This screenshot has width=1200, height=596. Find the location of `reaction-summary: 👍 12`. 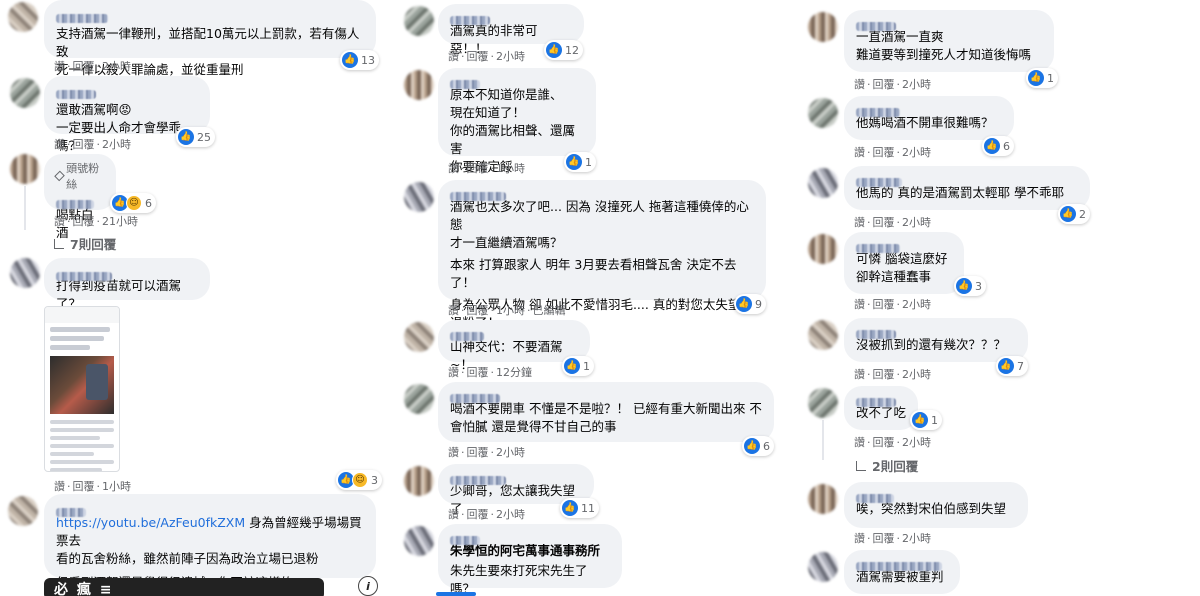

reaction-summary: 👍 12 is located at coordinates (563, 50).